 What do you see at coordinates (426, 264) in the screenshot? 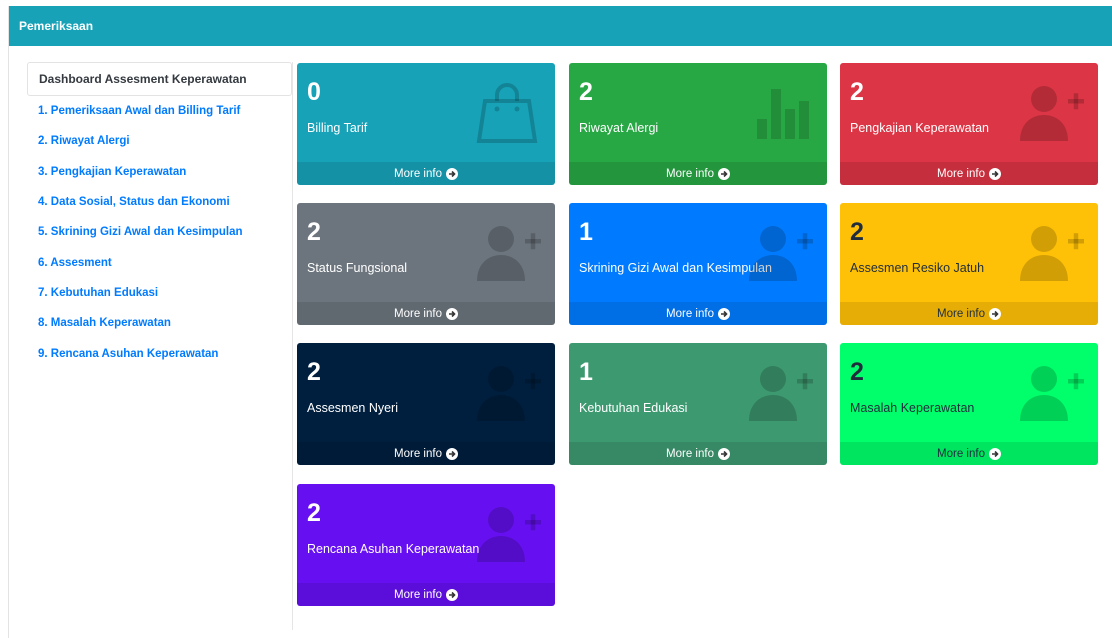
I see `info-card-status-fungsional: 2 Status Fungsional More info` at bounding box center [426, 264].